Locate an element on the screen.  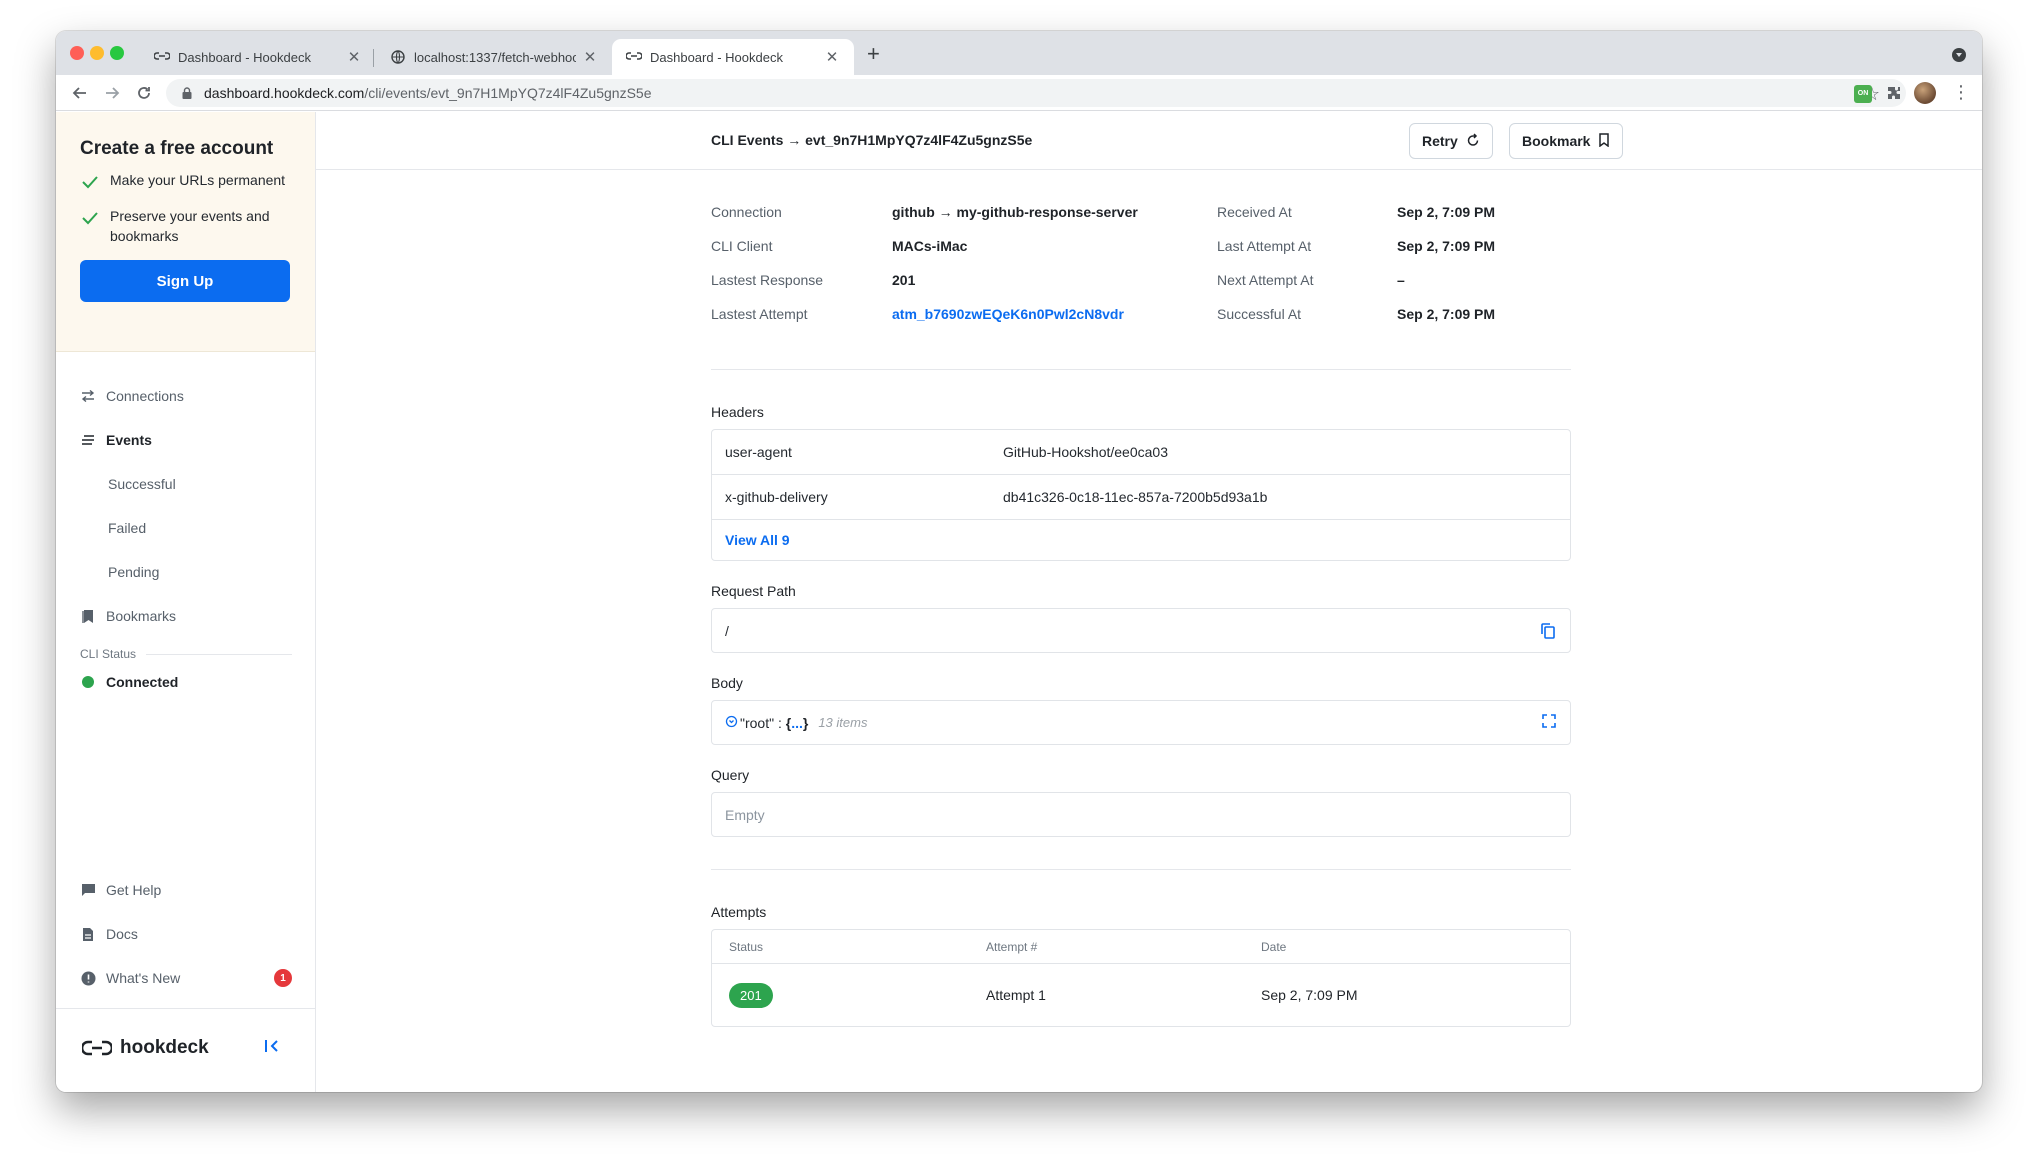
events-list-icon is located at coordinates (88, 440).